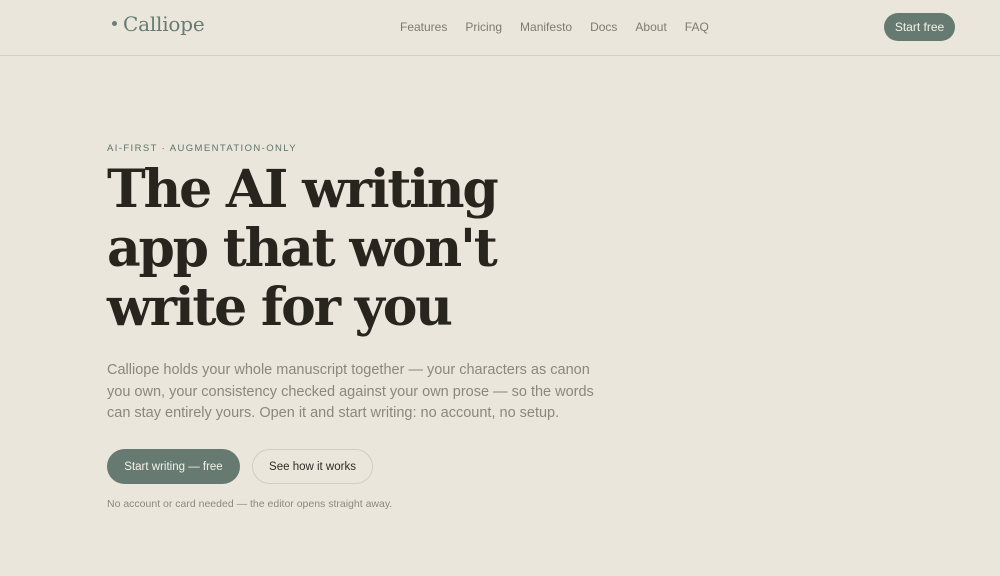 The image size is (1000, 576). What do you see at coordinates (114, 23) in the screenshot?
I see `logo-dot-icon` at bounding box center [114, 23].